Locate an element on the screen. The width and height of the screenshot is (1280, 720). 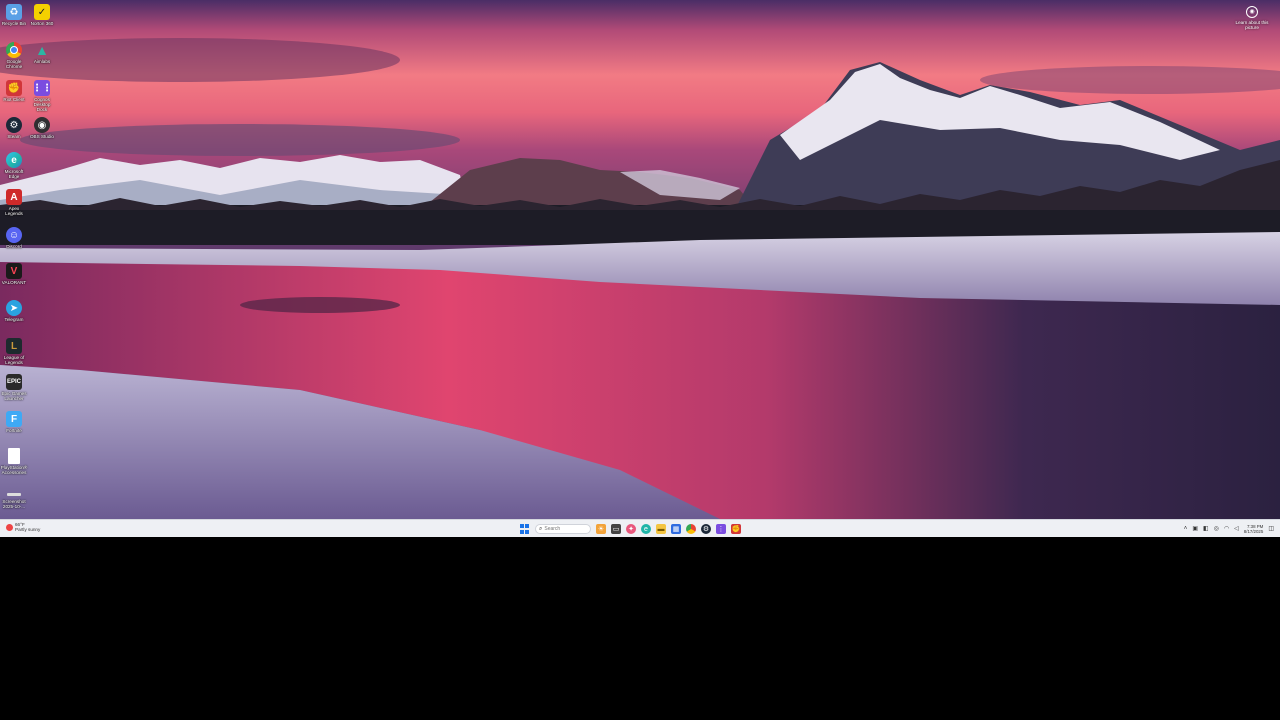
search-icon: ⌕ is located at coordinates (541, 528).